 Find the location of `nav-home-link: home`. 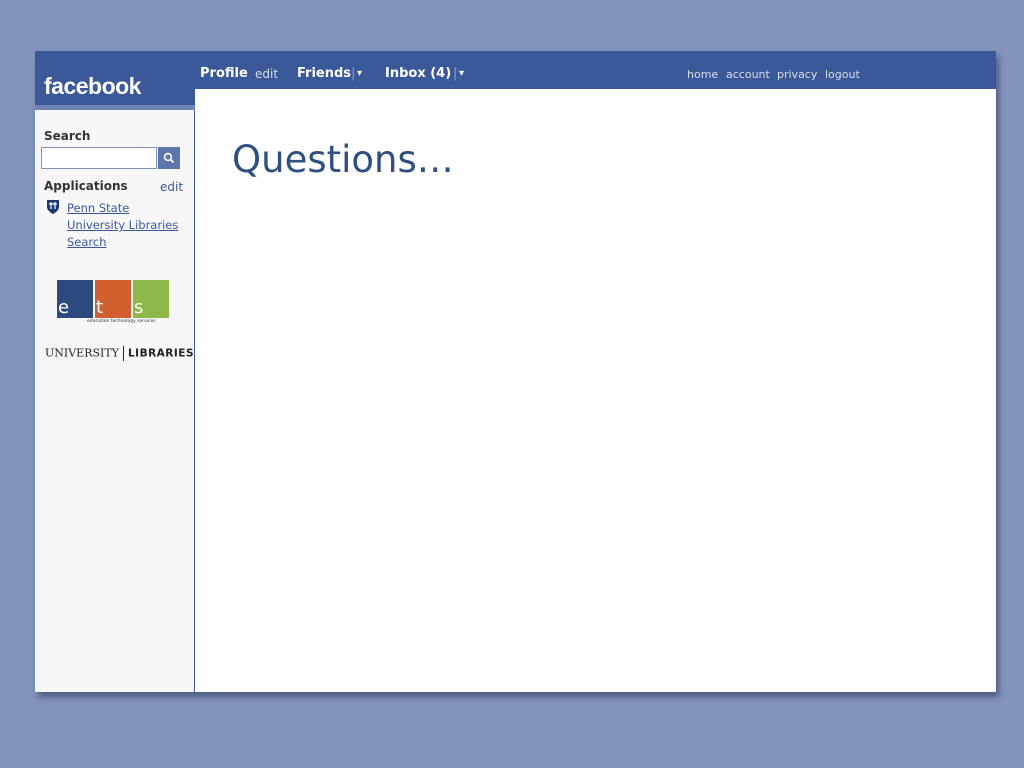

nav-home-link: home is located at coordinates (702, 74).